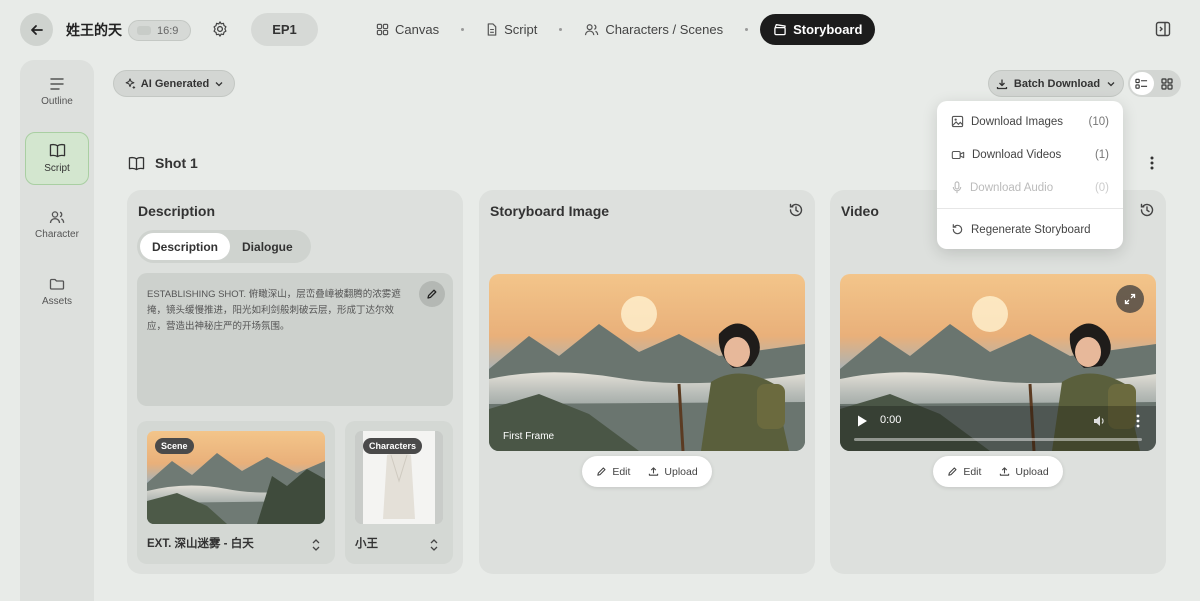  What do you see at coordinates (601, 471) in the screenshot?
I see `pencil-icon` at bounding box center [601, 471].